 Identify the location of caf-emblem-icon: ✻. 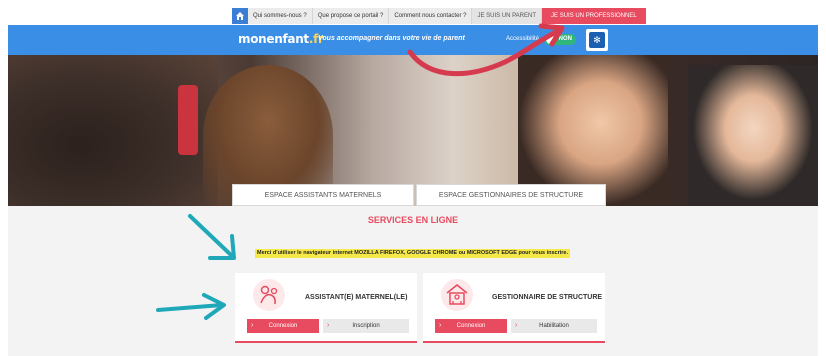
(597, 40).